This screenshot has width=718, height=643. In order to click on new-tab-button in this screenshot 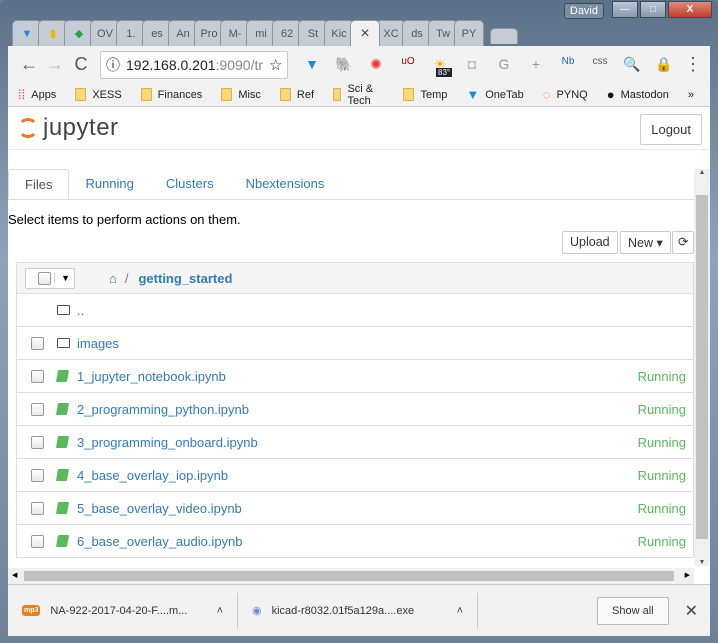, I will do `click(504, 36)`.